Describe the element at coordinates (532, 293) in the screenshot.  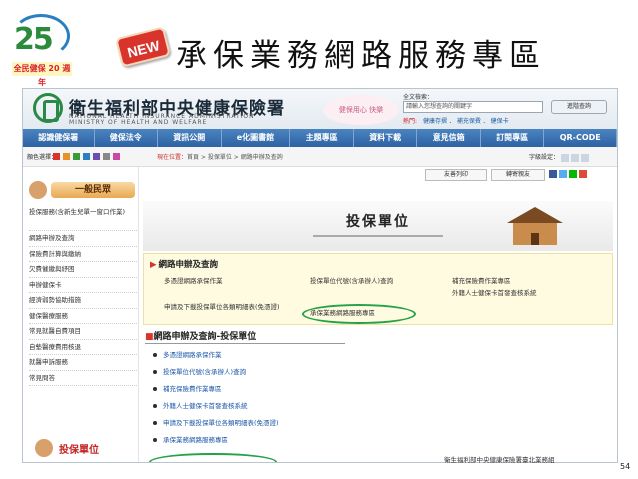
I see `section-col-3-item-2: 外籍人士健保卡首發查核系統` at that location.